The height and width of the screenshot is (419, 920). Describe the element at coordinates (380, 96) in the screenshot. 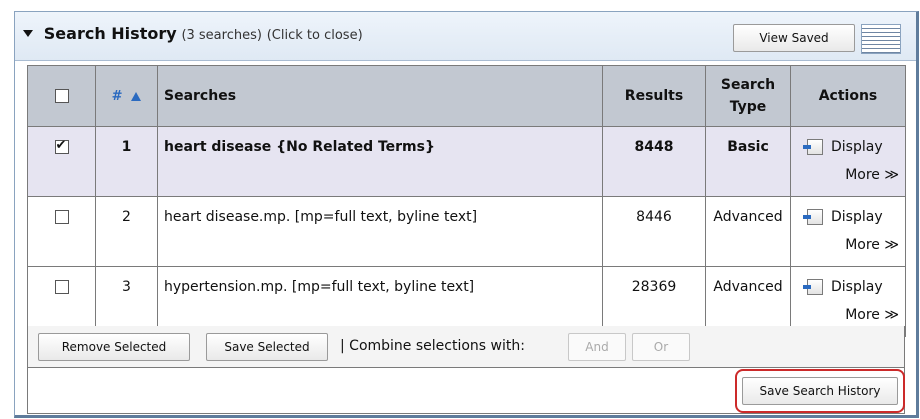

I see `searches-column-header: Searches` at that location.